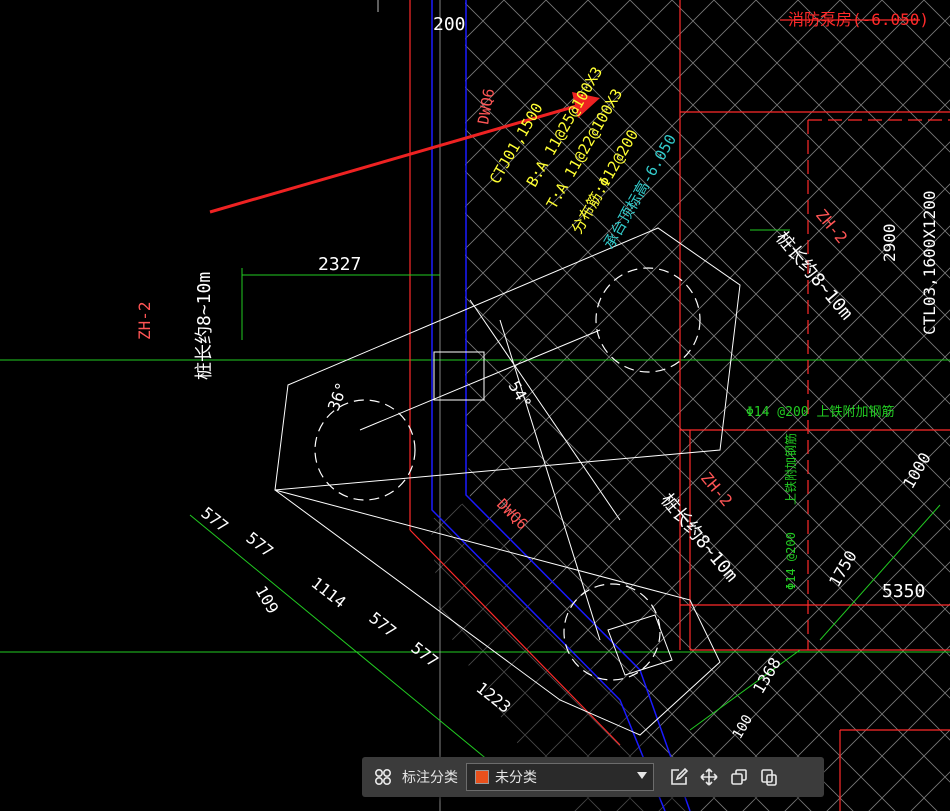  What do you see at coordinates (338, 397) in the screenshot?
I see `angle-36: 36°` at bounding box center [338, 397].